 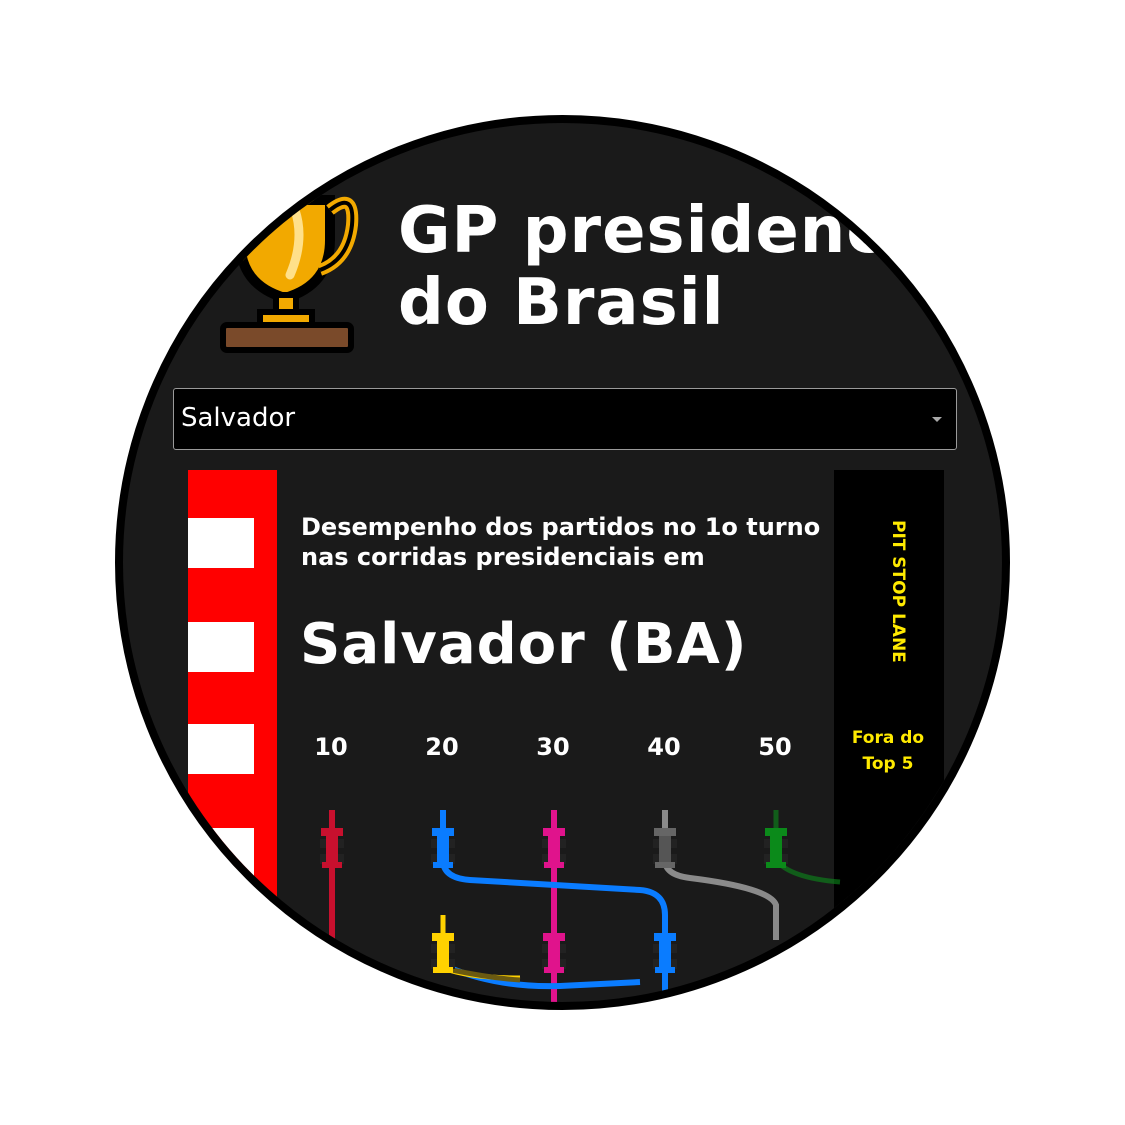 What do you see at coordinates (580, 906) in the screenshot?
I see `race-track` at bounding box center [580, 906].